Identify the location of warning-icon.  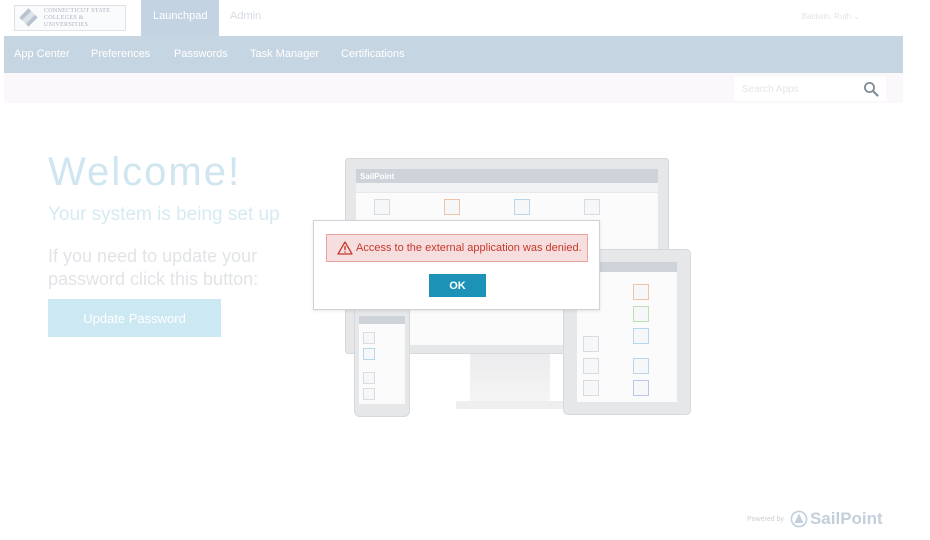
(345, 248).